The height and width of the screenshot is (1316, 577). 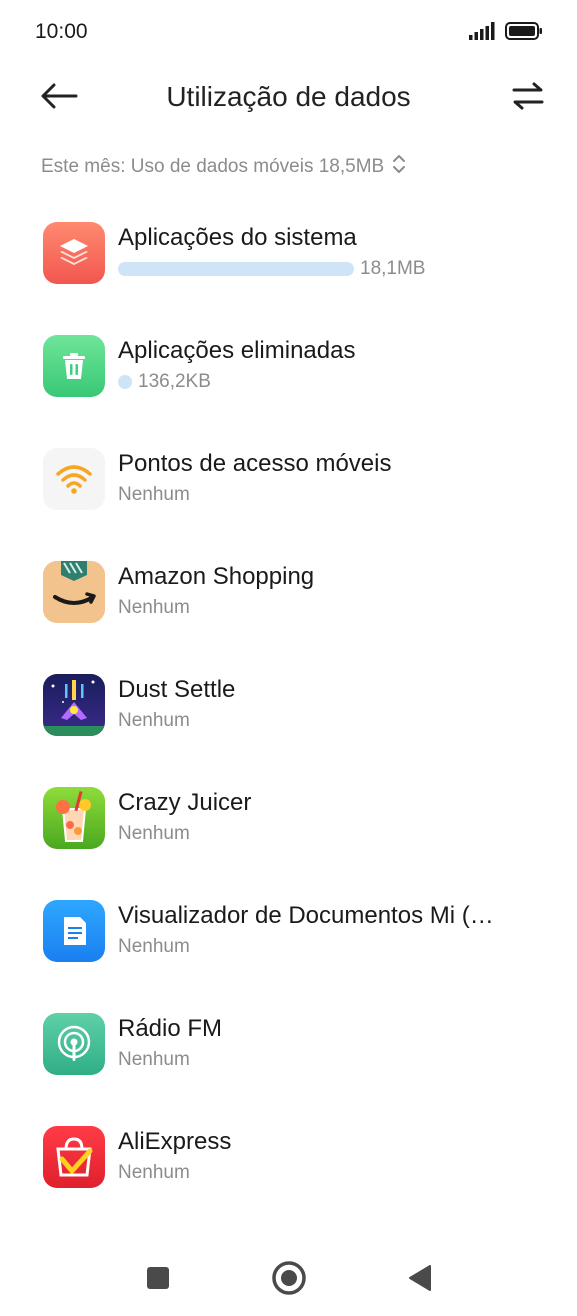 What do you see at coordinates (216, 576) in the screenshot?
I see `app-name: Amazon Shopping` at bounding box center [216, 576].